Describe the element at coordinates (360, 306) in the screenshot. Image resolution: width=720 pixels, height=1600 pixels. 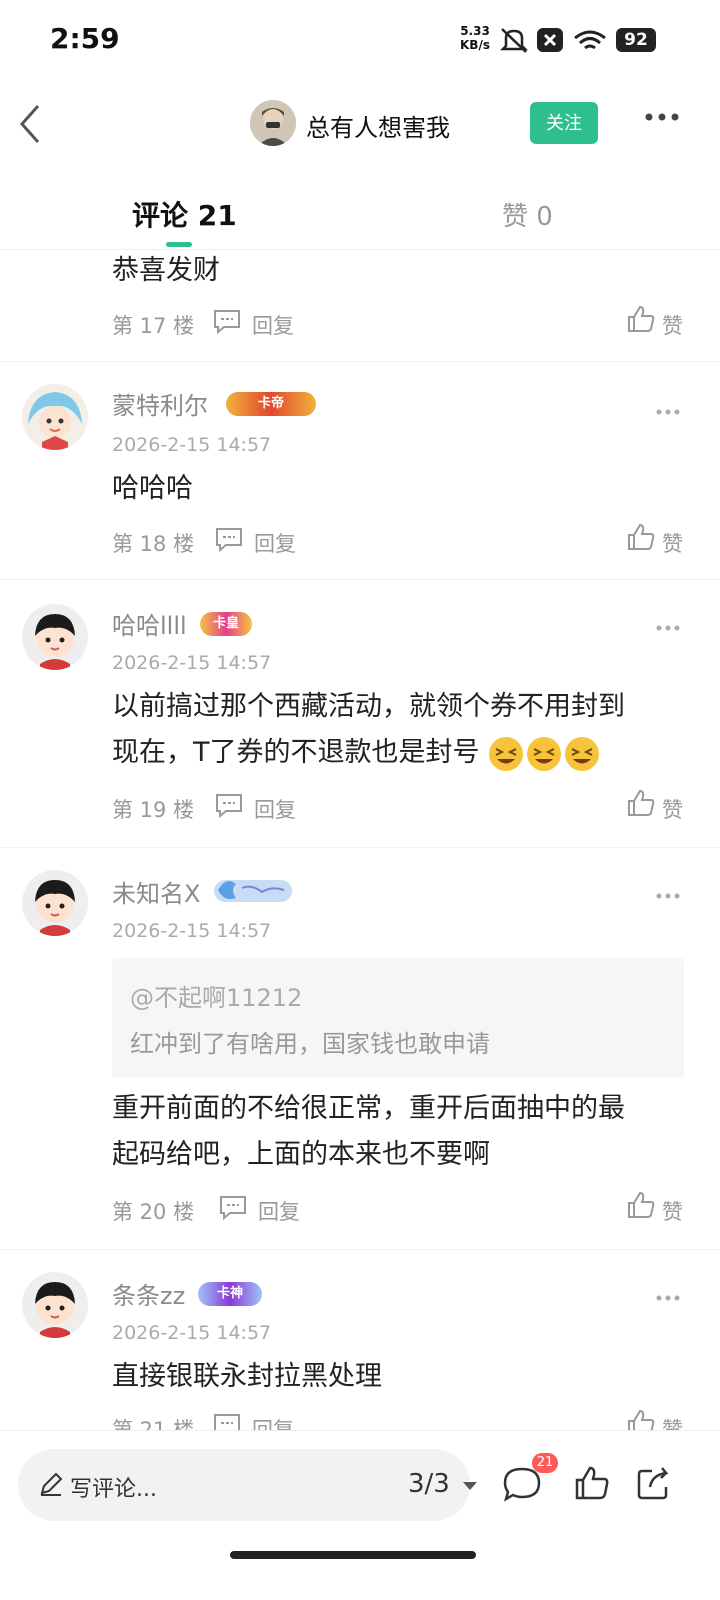
I see `comment-item: 恭喜发财 第 17 楼 回复 赞` at that location.